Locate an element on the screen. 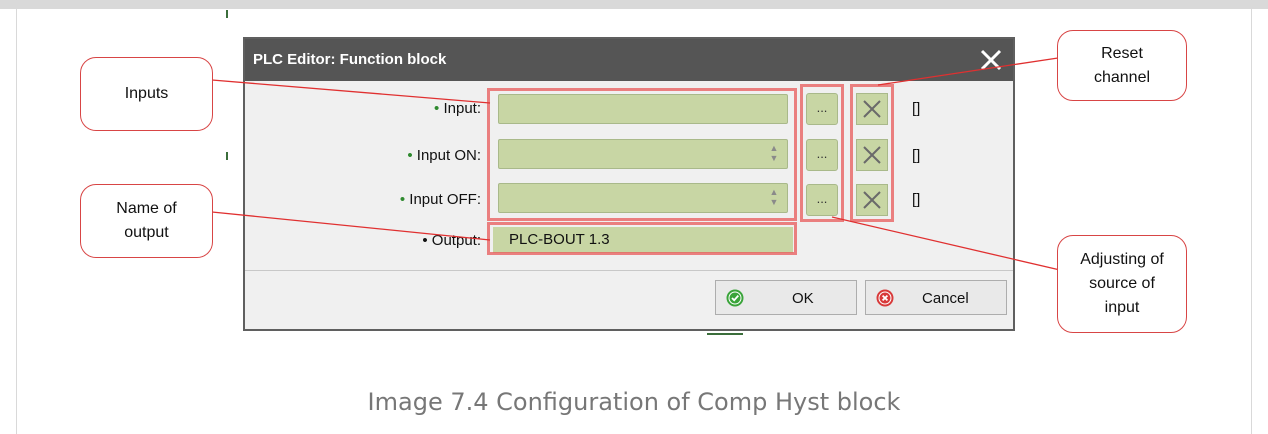 The height and width of the screenshot is (434, 1268). reset-connector is located at coordinates (968, 71).